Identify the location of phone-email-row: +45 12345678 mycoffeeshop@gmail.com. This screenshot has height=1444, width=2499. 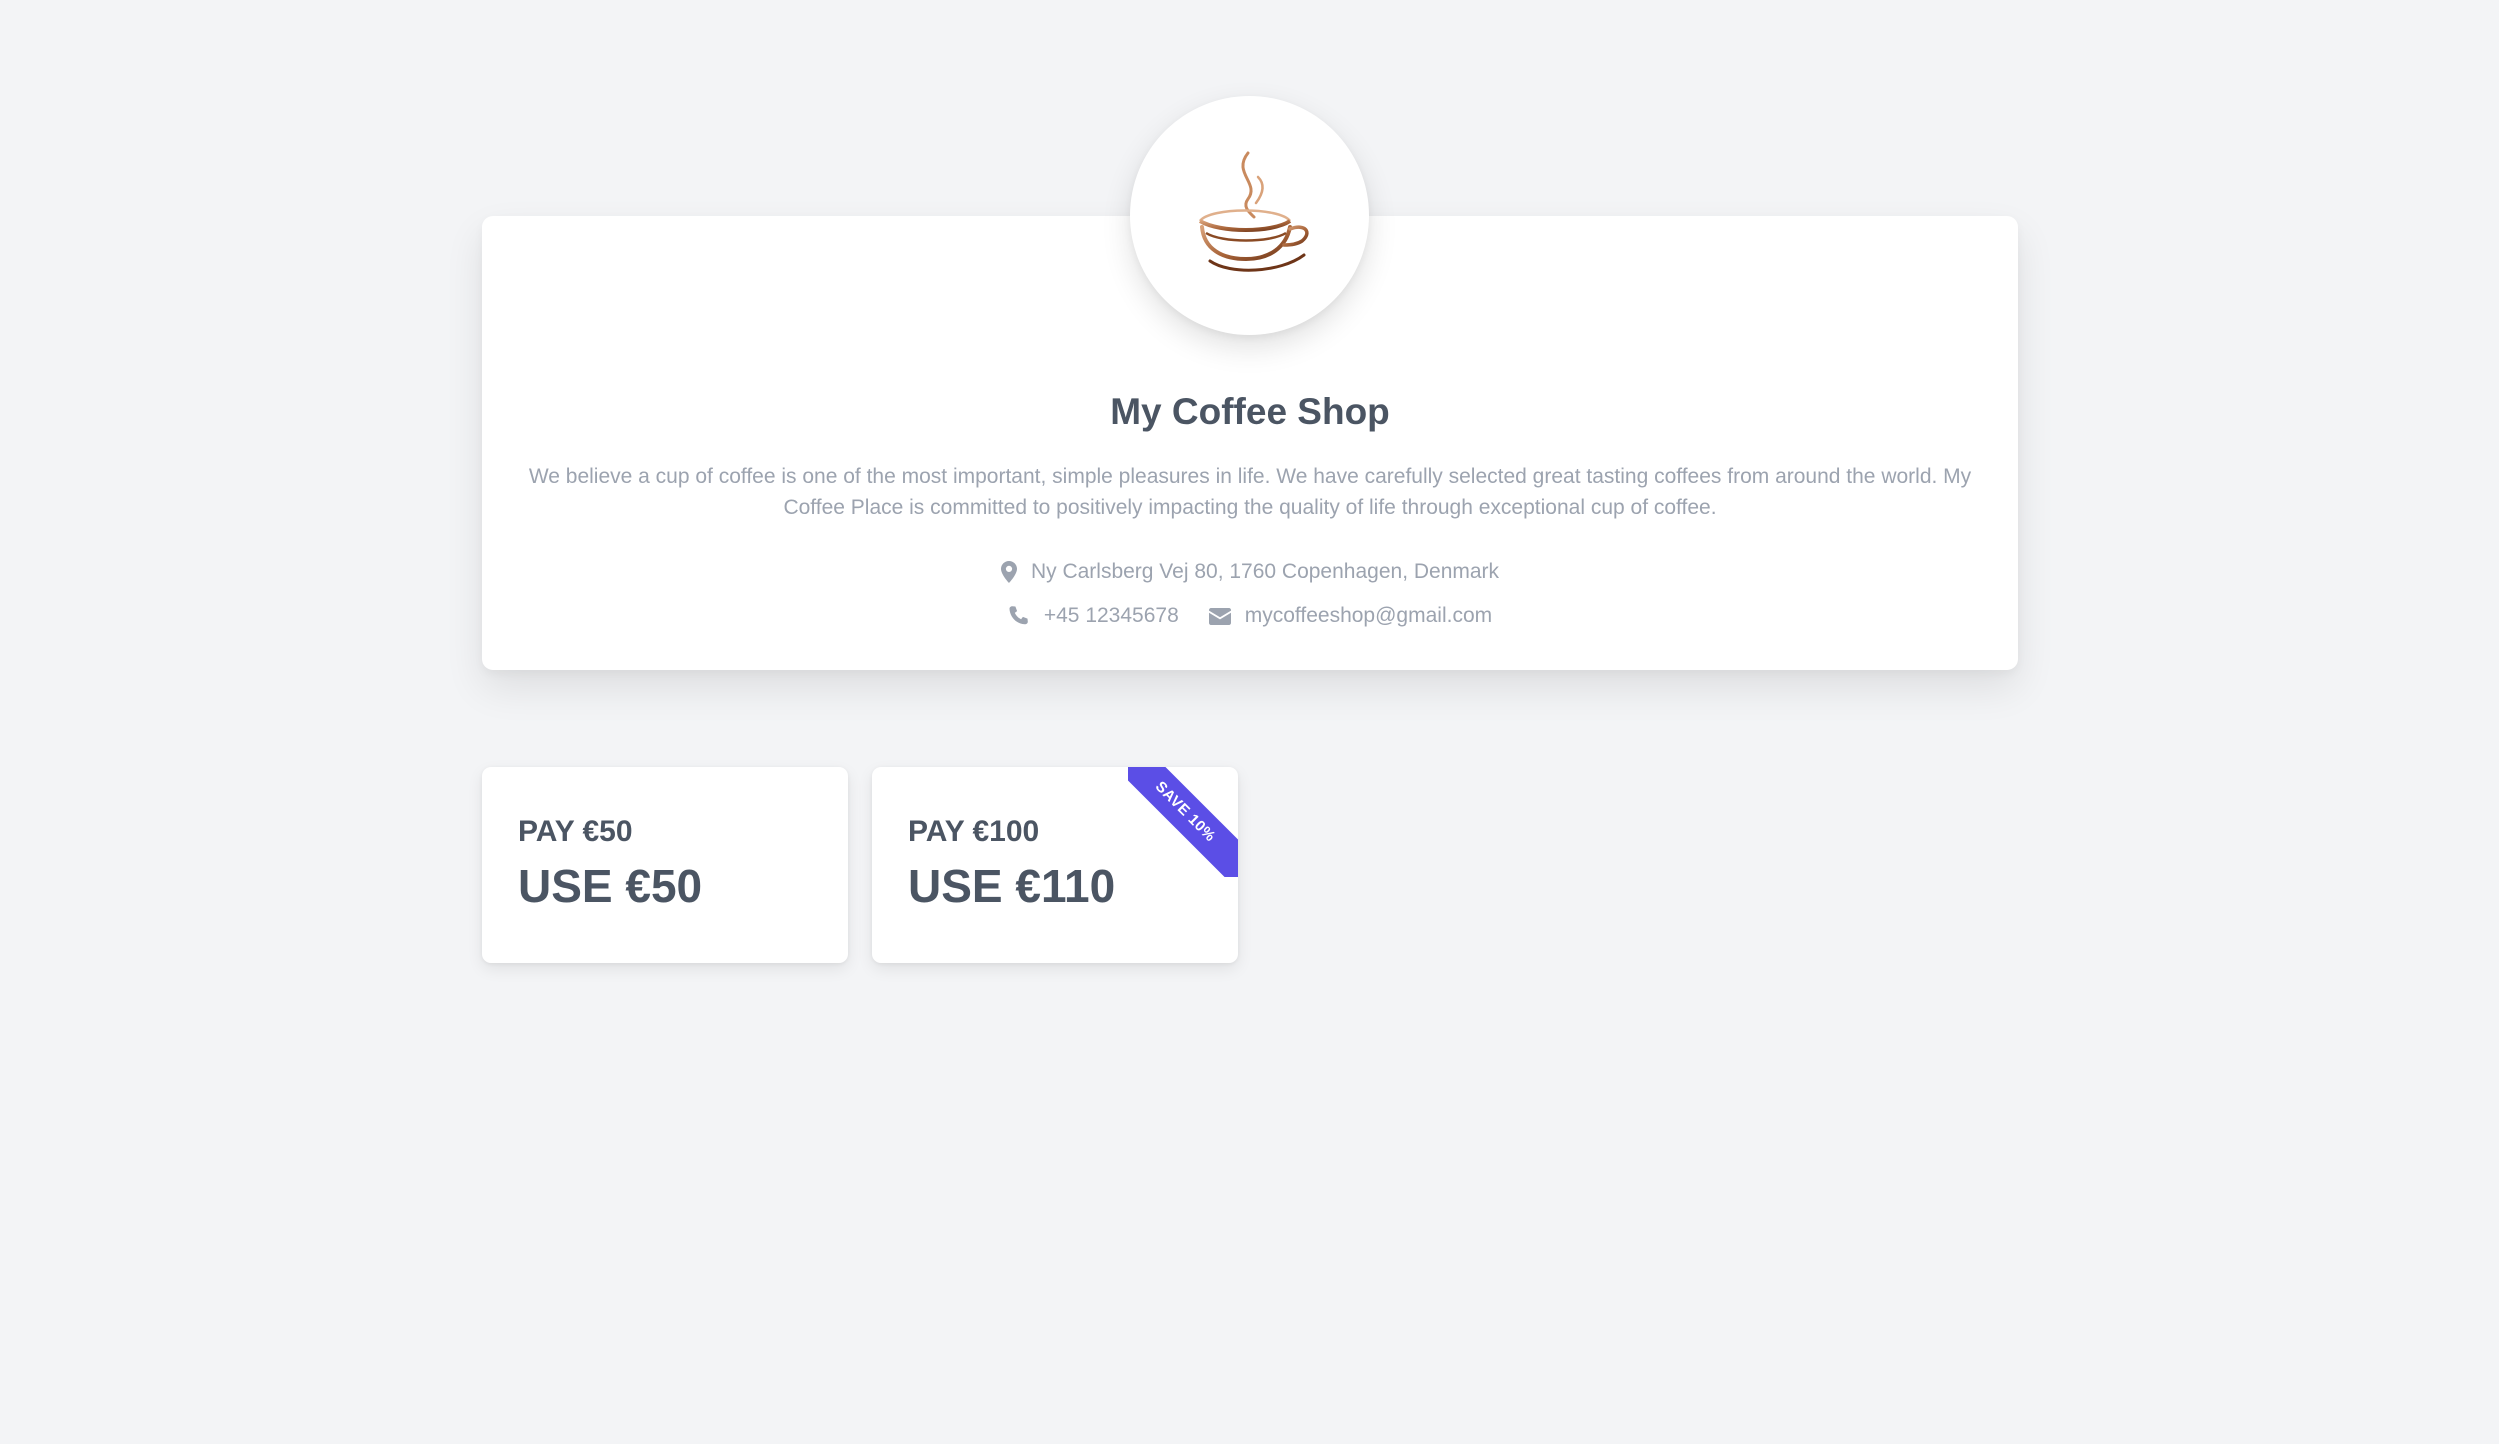
(1250, 616).